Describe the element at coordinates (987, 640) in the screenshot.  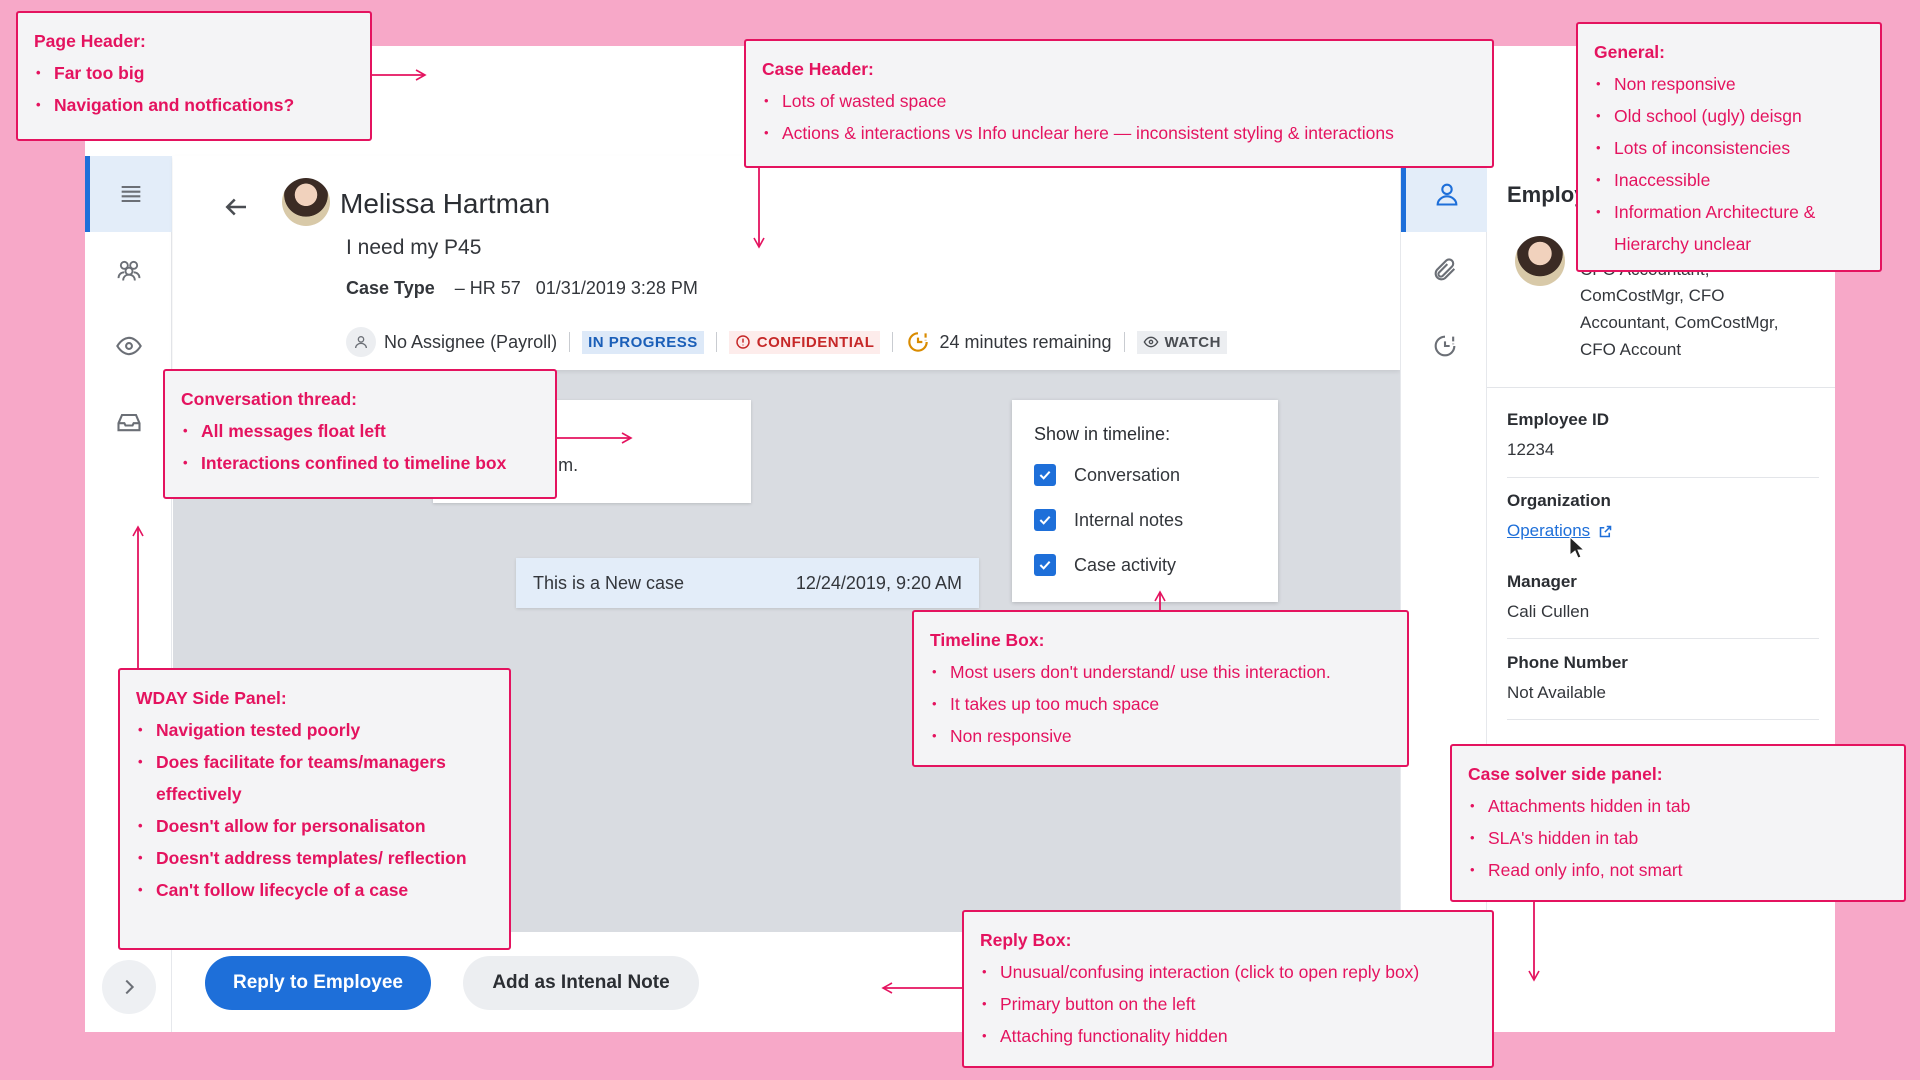
I see `note-title: Timeline Box:` at that location.